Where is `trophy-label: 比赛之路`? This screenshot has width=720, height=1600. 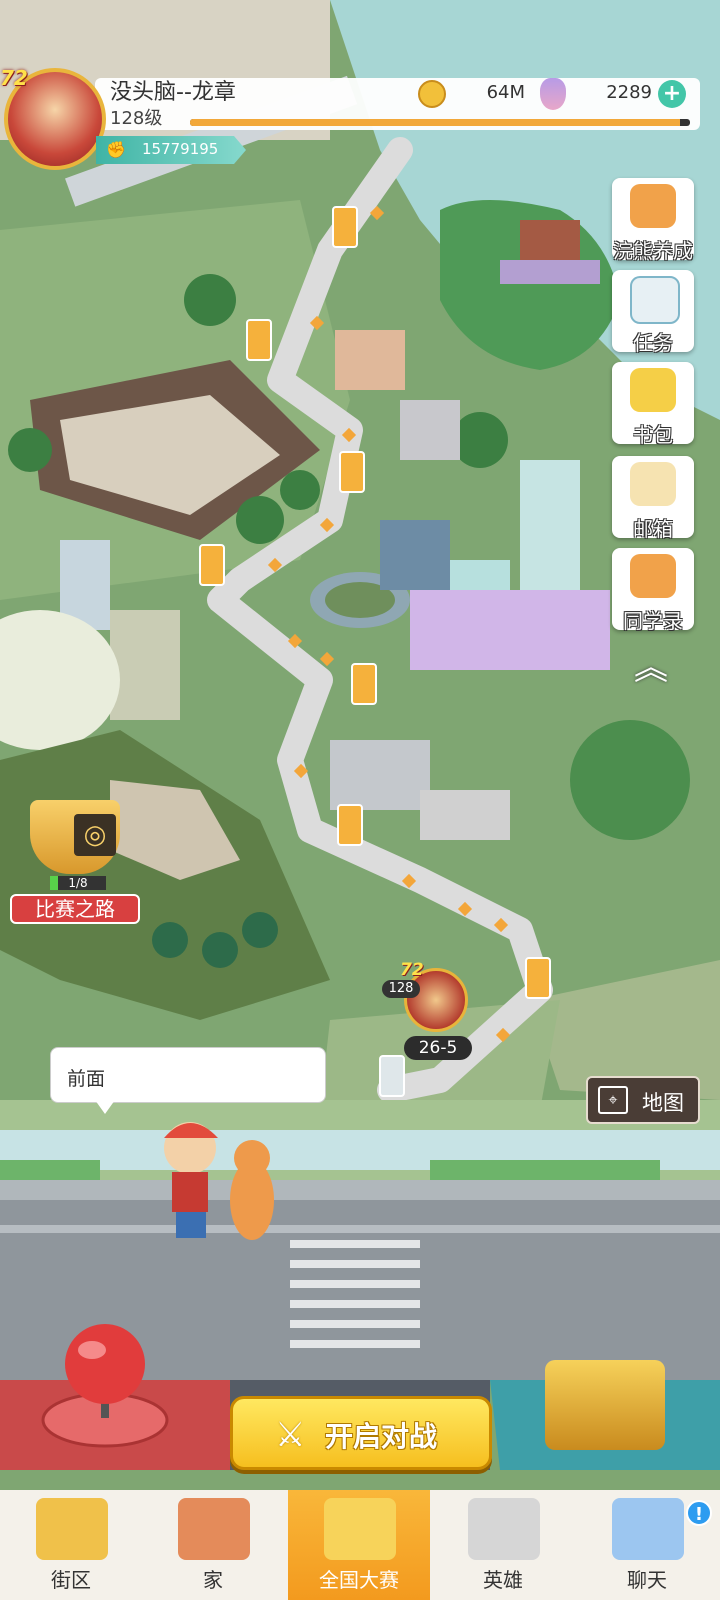
trophy-label: 比赛之路 is located at coordinates (75, 909).